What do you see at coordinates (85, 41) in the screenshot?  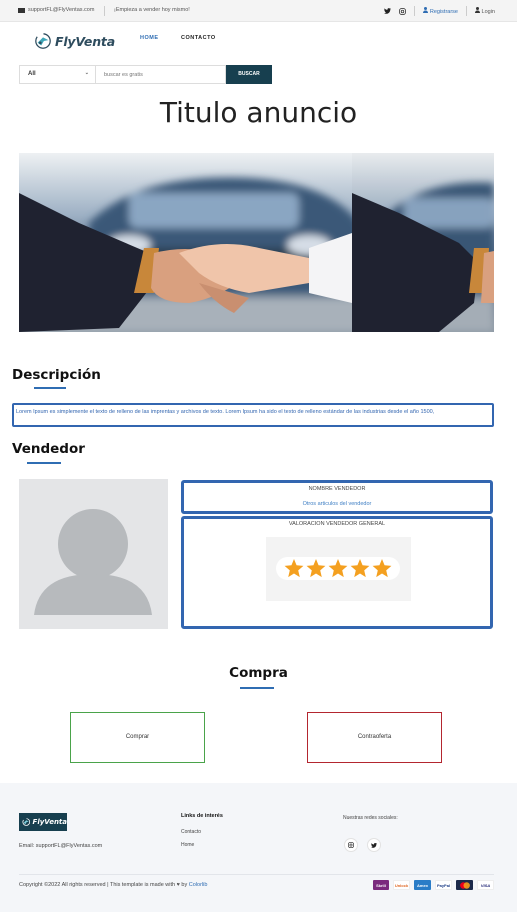 I see `logo-text: FlyVenta` at bounding box center [85, 41].